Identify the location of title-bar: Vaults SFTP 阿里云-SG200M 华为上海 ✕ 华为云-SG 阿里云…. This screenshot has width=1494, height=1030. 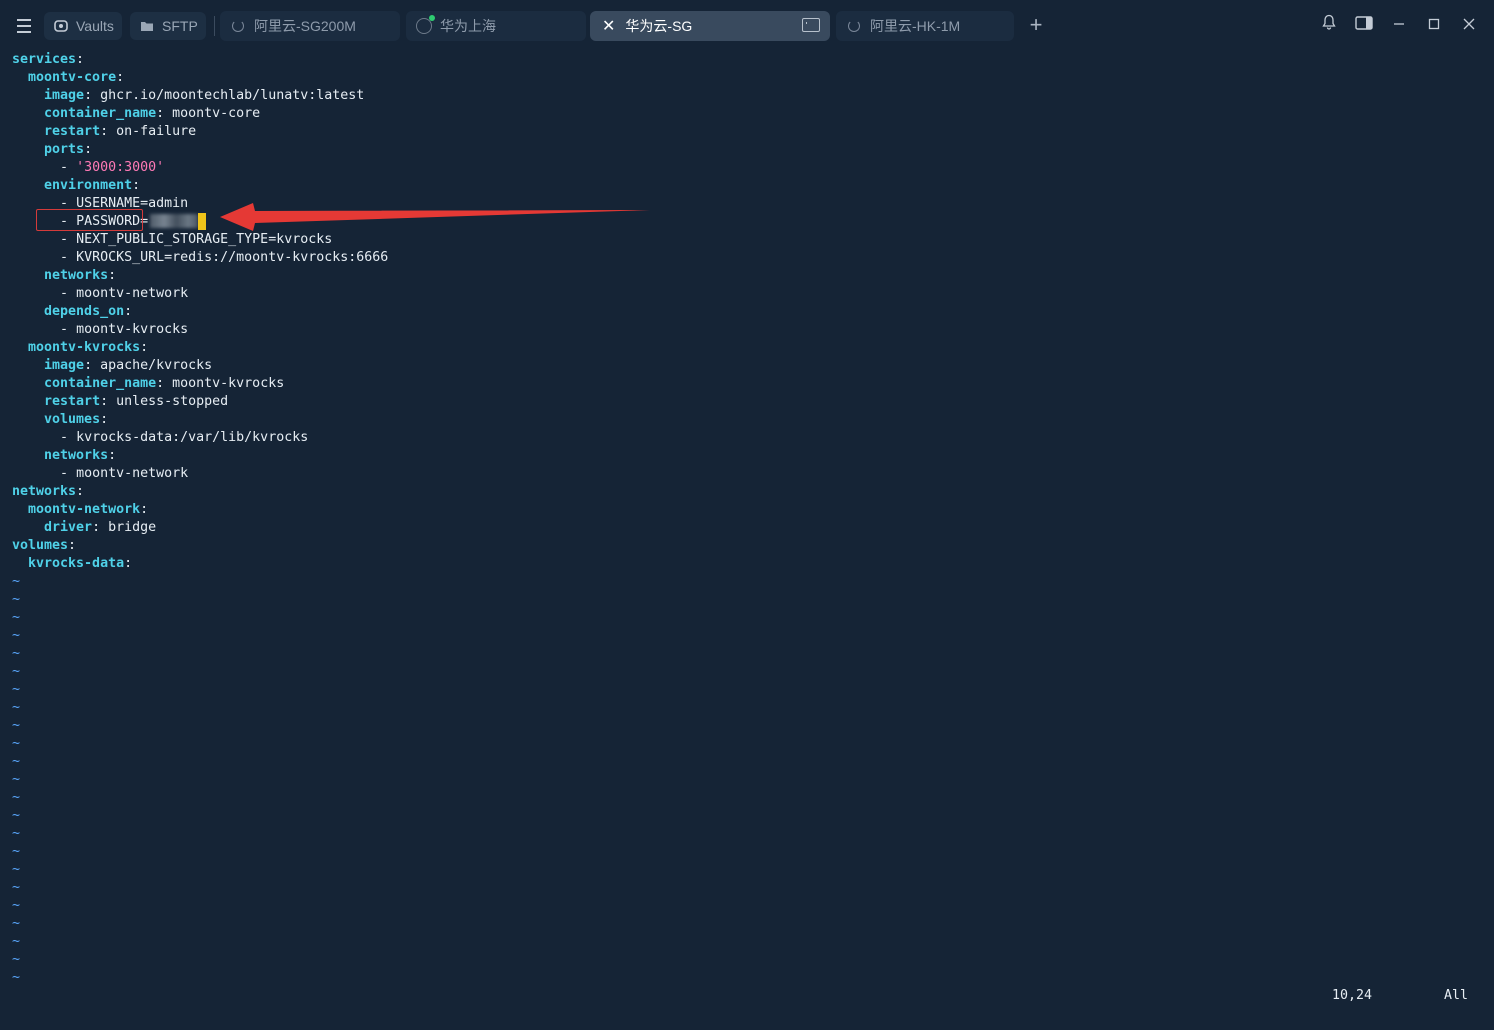
(747, 26).